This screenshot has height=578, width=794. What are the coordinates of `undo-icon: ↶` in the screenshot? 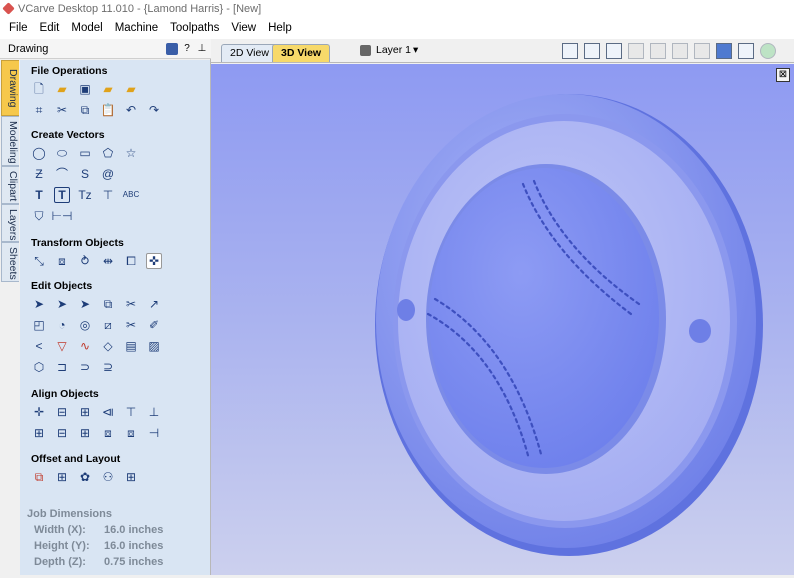 It's located at (131, 110).